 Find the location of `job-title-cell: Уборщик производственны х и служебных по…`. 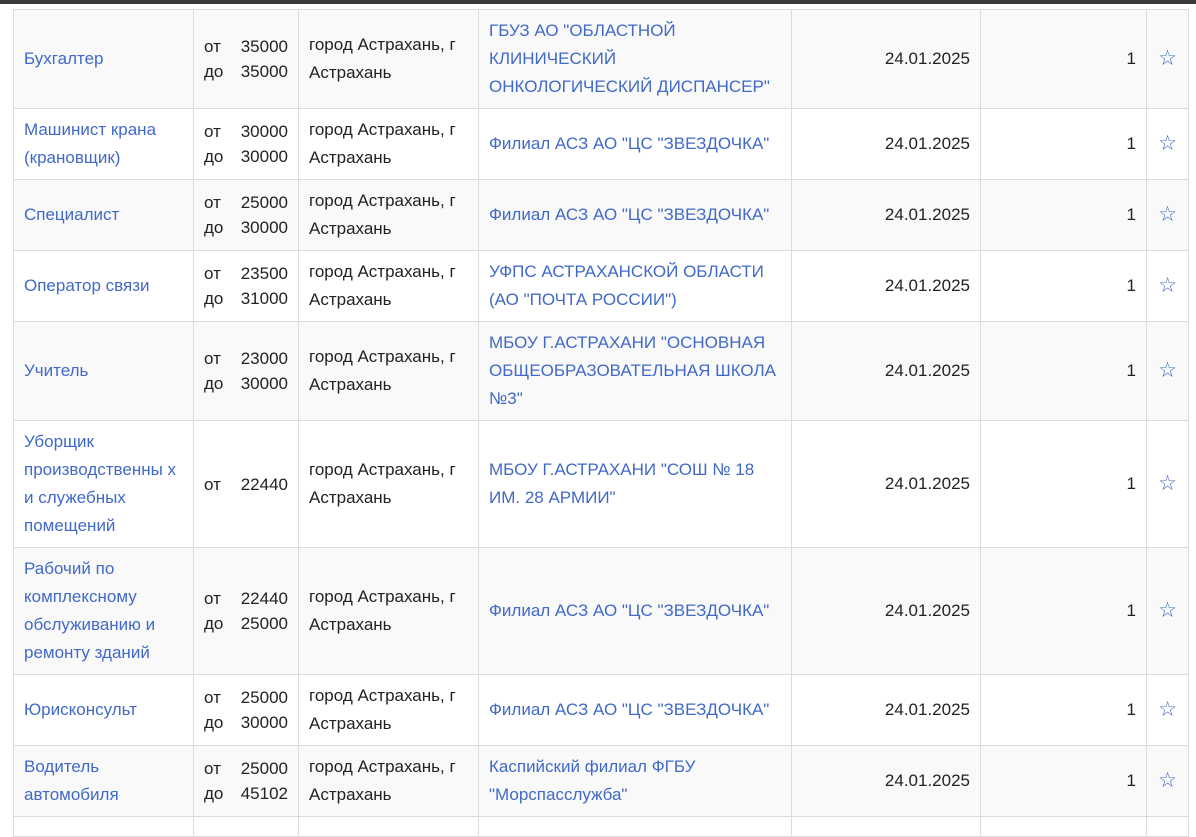

job-title-cell: Уборщик производственны х и служебных по… is located at coordinates (103, 484).